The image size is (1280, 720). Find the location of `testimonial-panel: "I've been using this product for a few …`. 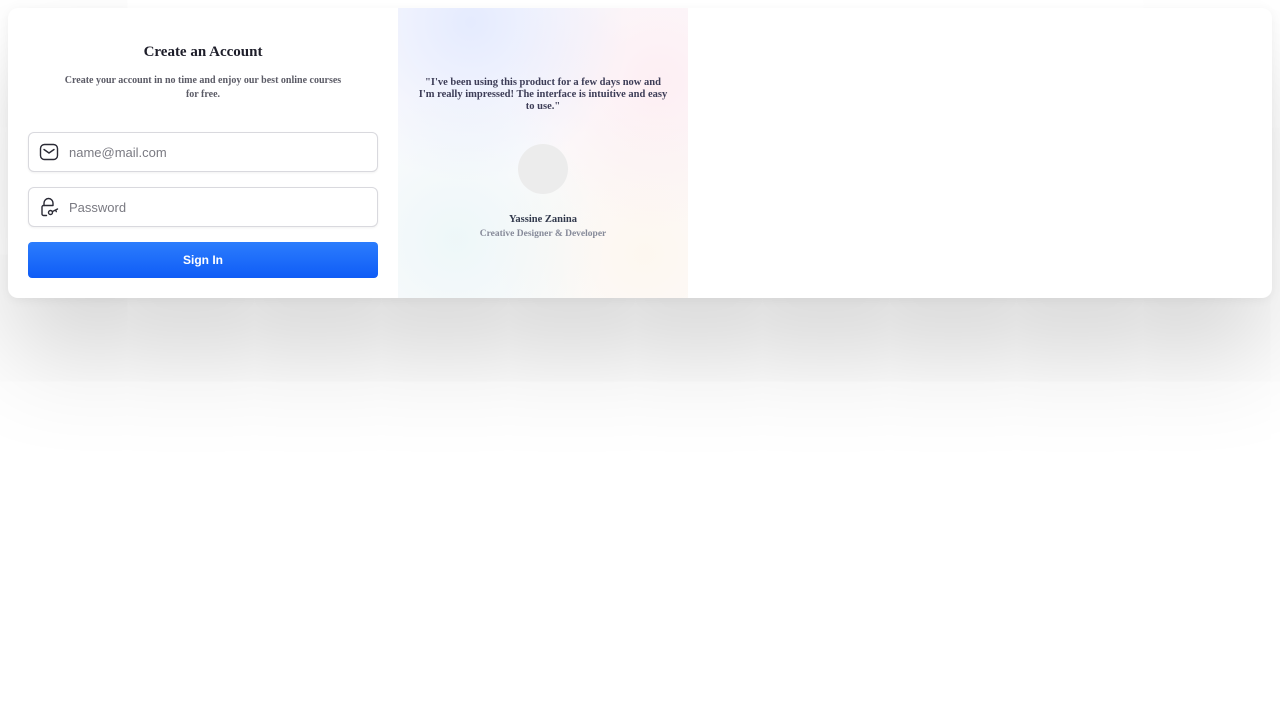

testimonial-panel: "I've been using this product for a few … is located at coordinates (543, 153).